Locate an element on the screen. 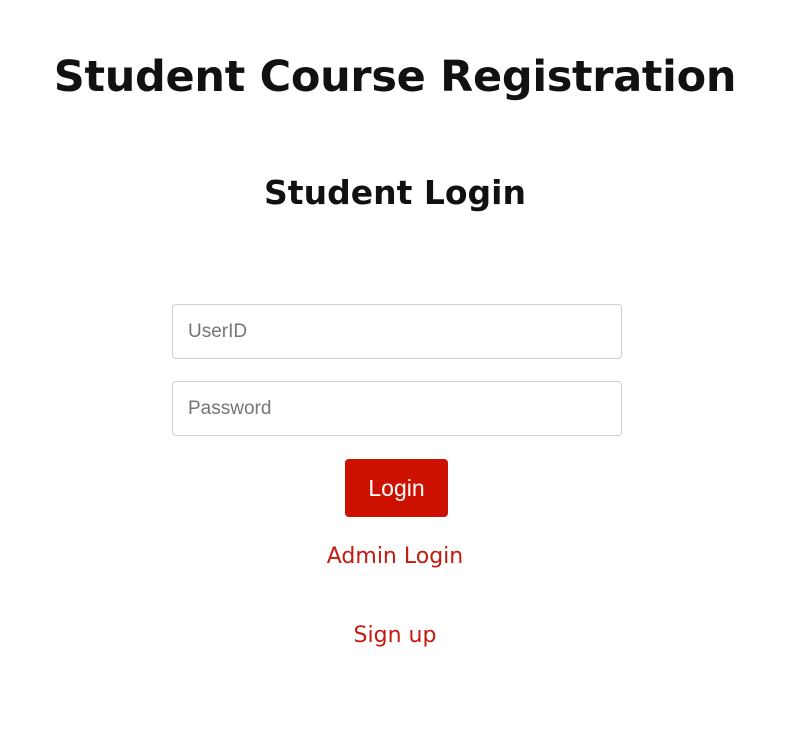 The image size is (790, 751). admin-login-link-text: Admin Login is located at coordinates (395, 556).